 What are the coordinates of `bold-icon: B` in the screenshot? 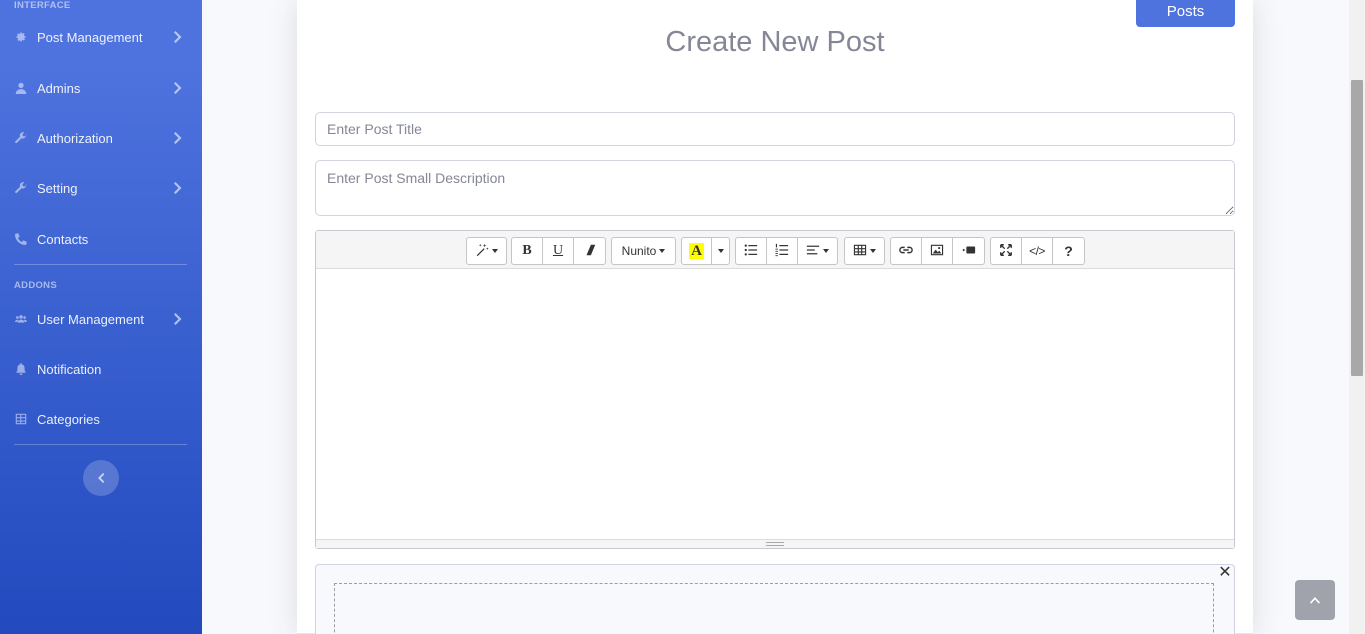 It's located at (527, 250).